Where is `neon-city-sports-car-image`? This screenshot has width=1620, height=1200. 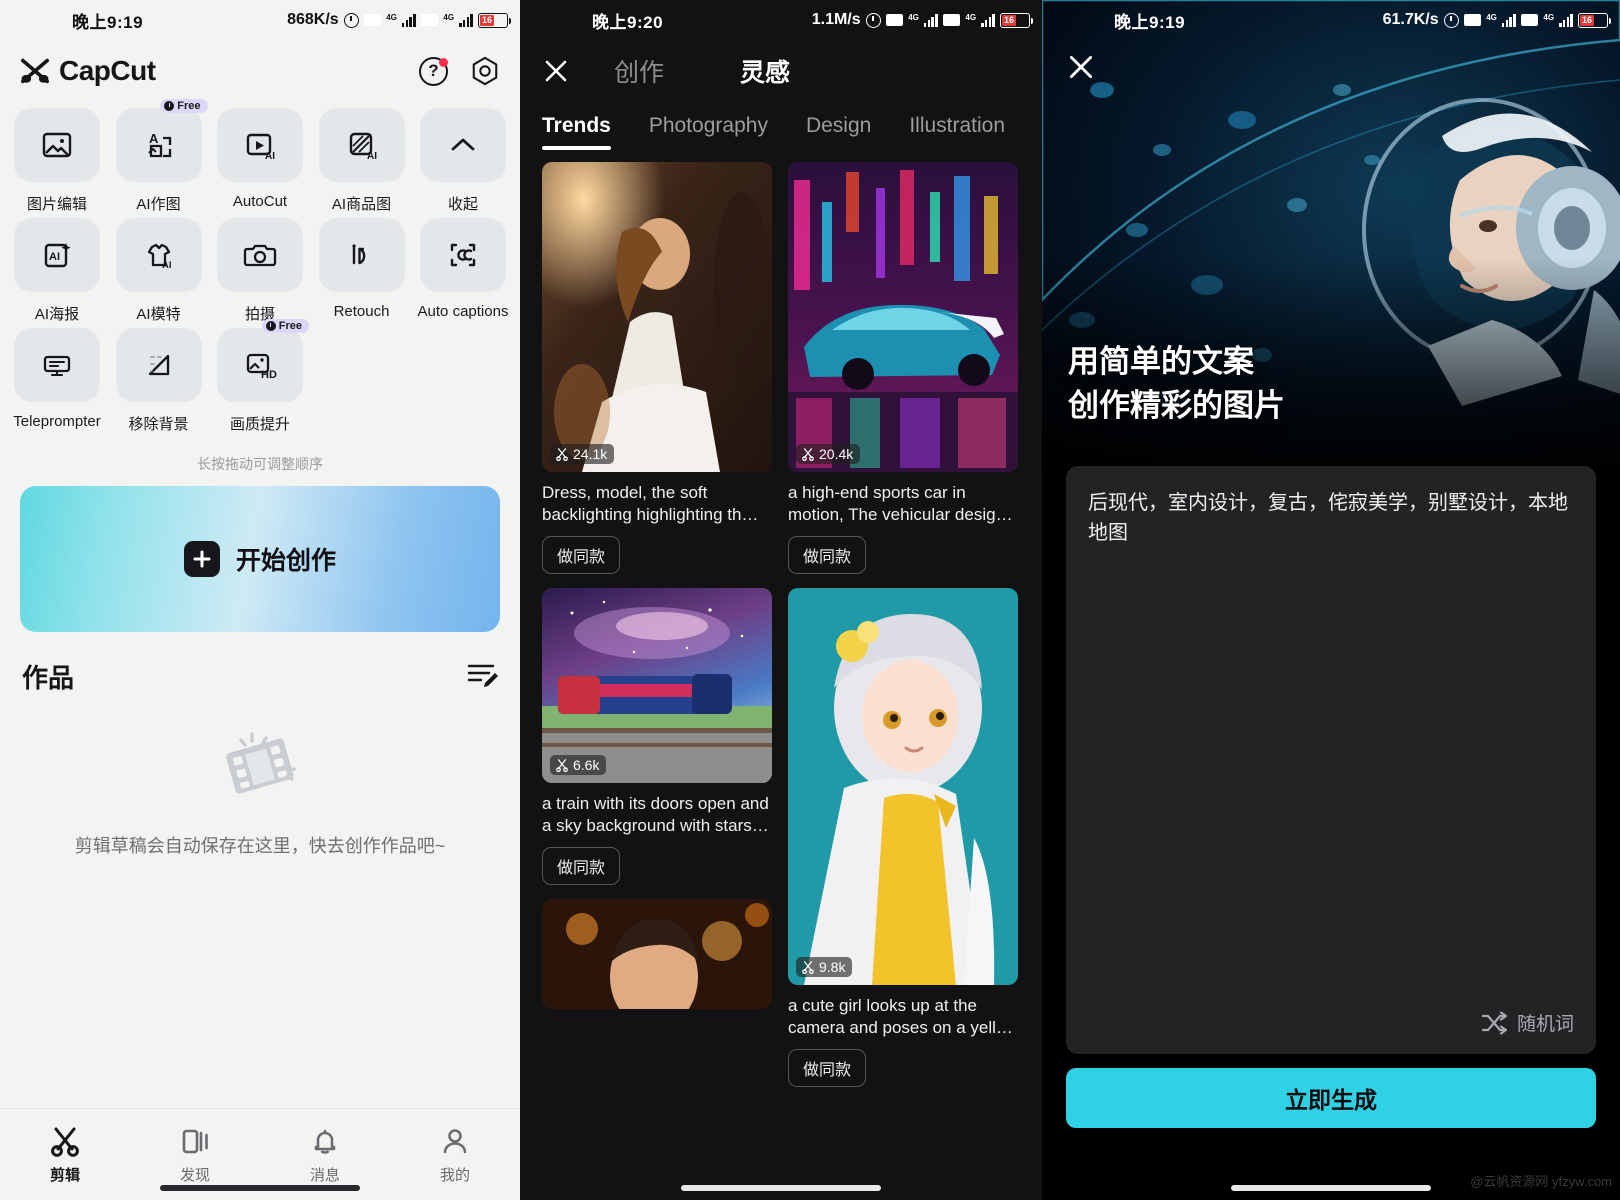 neon-city-sports-car-image is located at coordinates (903, 317).